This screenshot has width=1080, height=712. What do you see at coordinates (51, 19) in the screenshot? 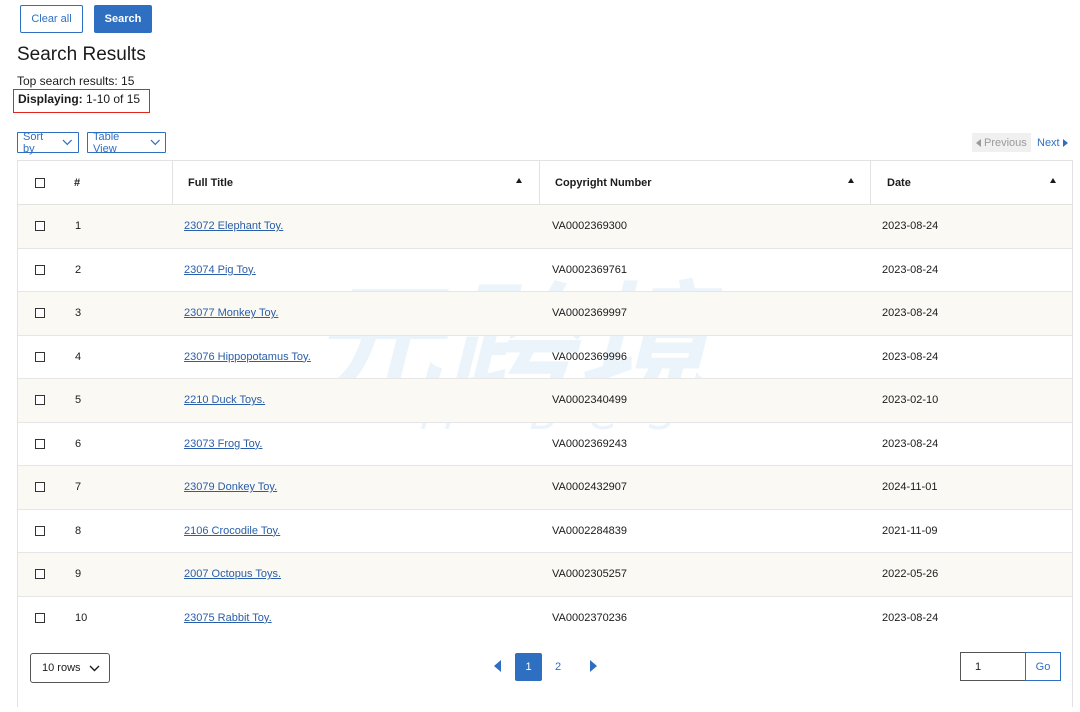
I see `clear-all-button: Clear all` at bounding box center [51, 19].